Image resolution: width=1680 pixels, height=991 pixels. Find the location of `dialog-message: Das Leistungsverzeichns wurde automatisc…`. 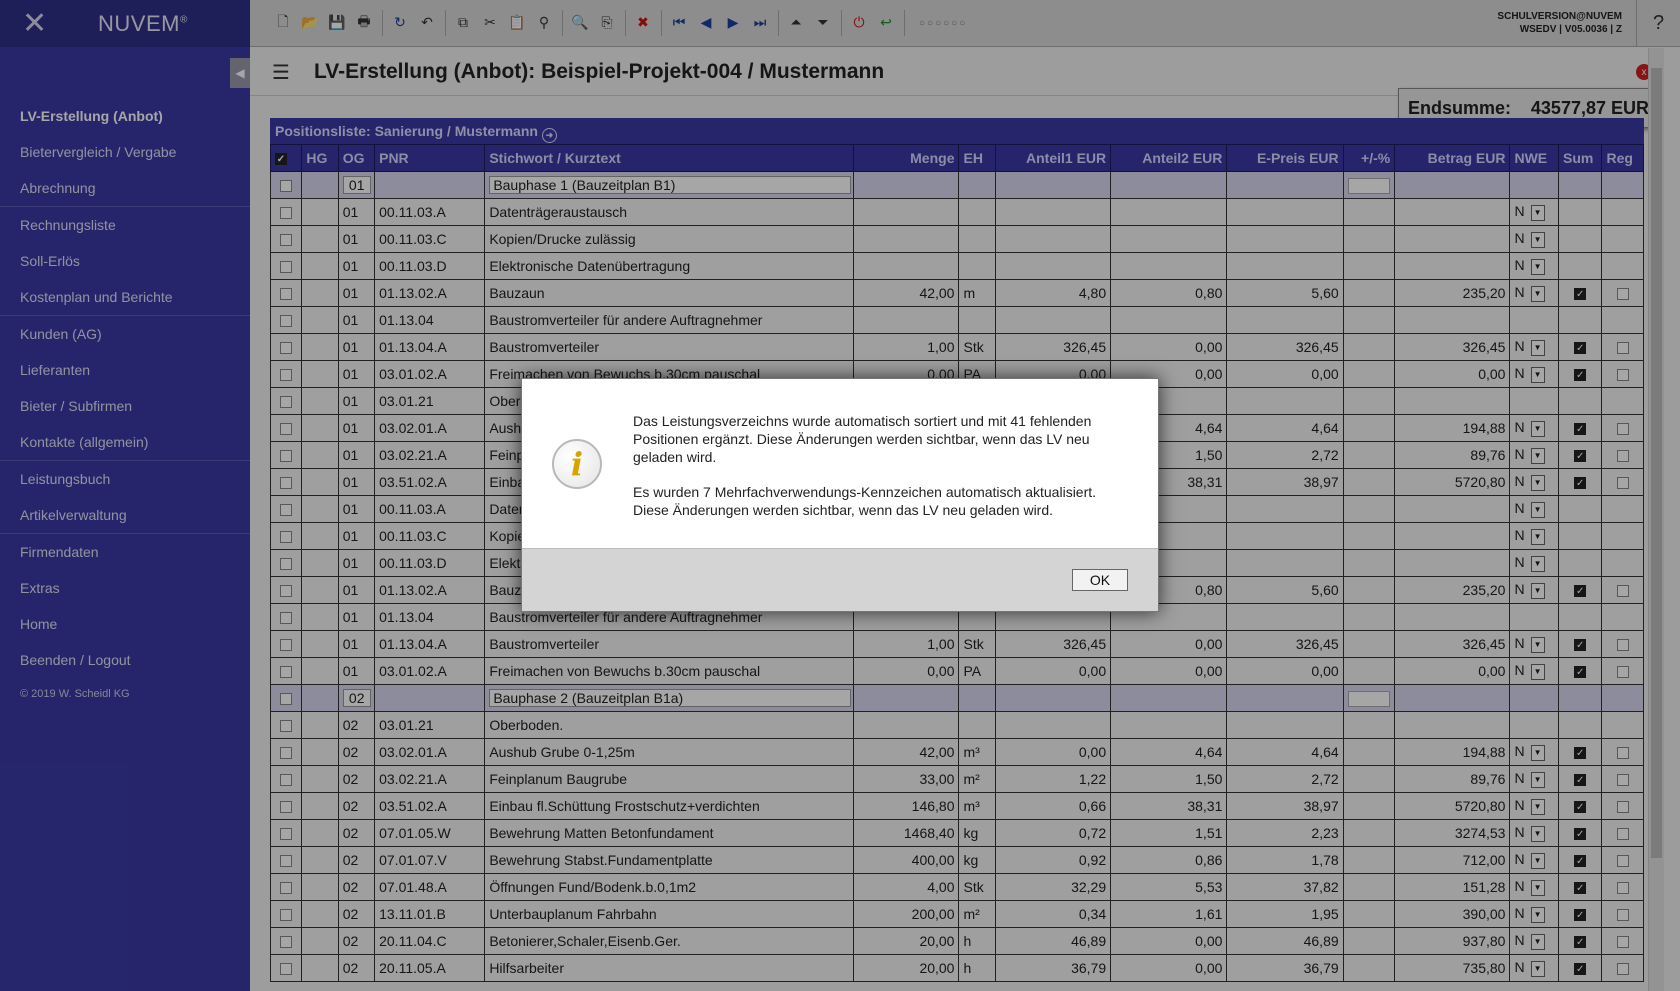

dialog-message: Das Leistungsverzeichns wurde automatisc… is located at coordinates (873, 465).